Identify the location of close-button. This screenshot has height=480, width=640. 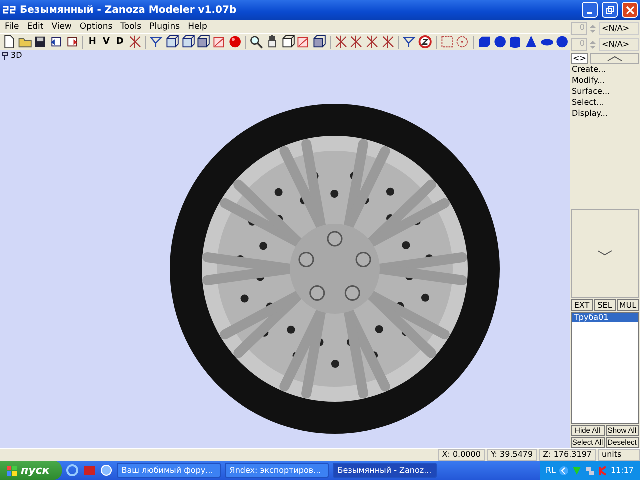
(630, 10).